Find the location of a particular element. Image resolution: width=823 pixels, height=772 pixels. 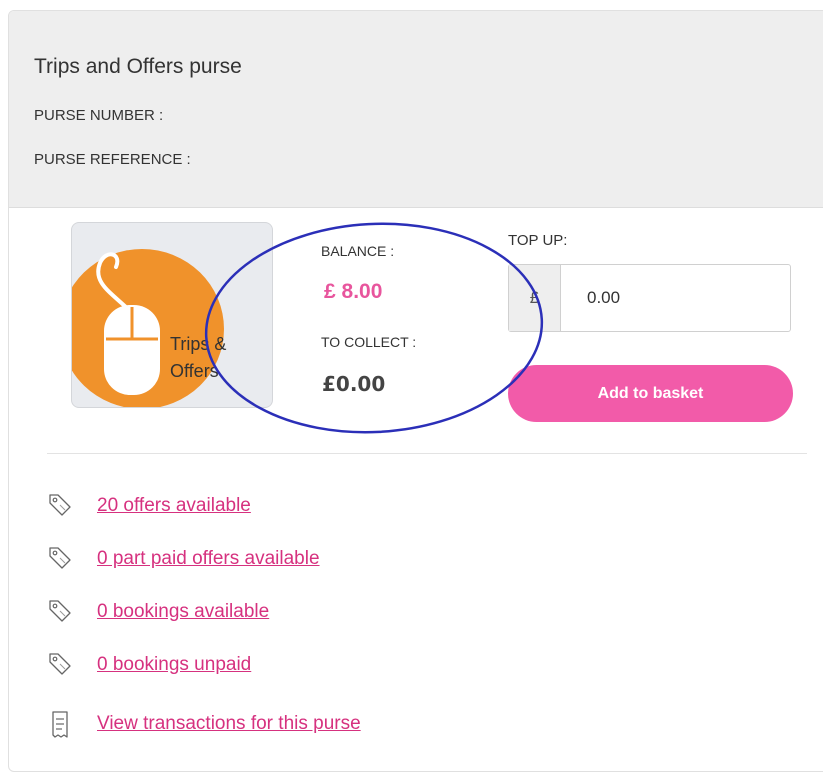

offers-available-link: 20 offers available is located at coordinates (174, 506).